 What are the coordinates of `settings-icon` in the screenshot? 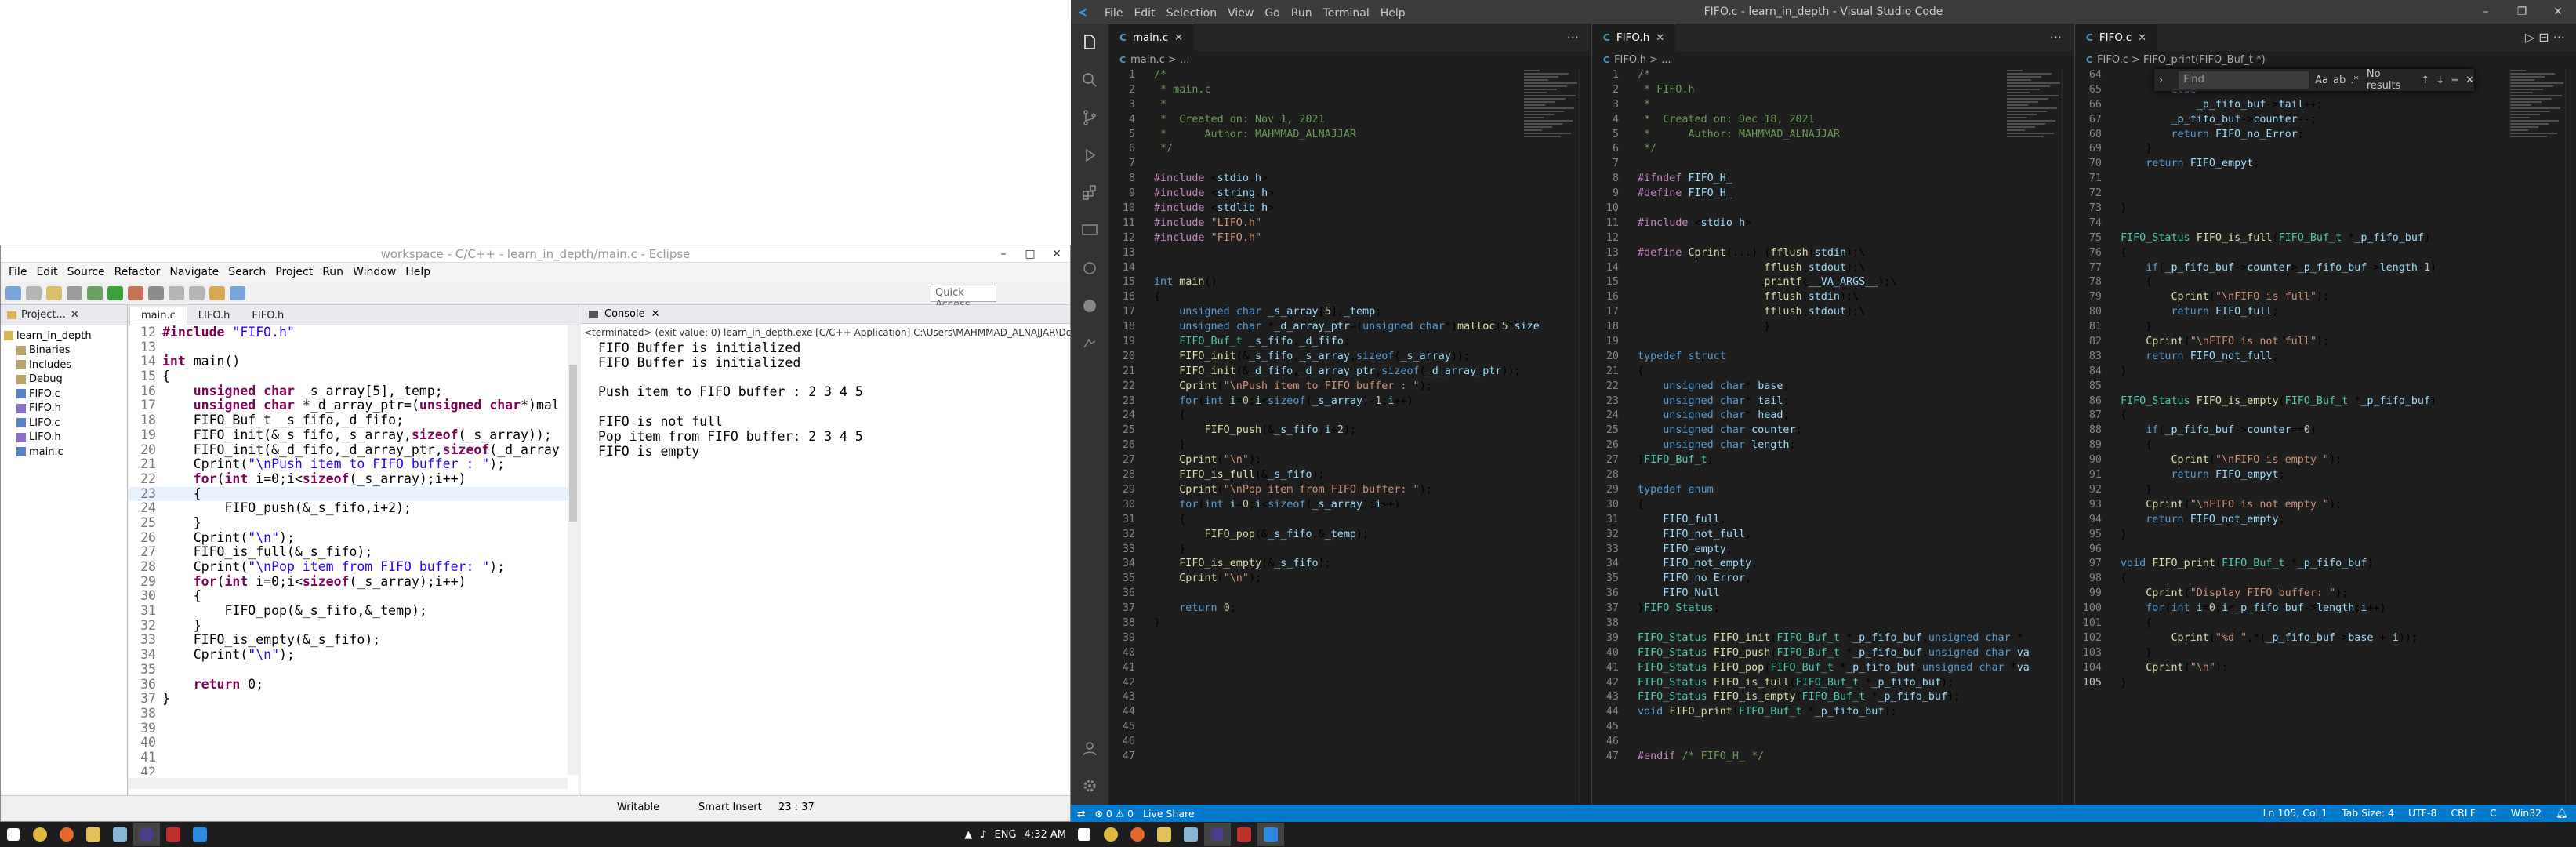 It's located at (75, 292).